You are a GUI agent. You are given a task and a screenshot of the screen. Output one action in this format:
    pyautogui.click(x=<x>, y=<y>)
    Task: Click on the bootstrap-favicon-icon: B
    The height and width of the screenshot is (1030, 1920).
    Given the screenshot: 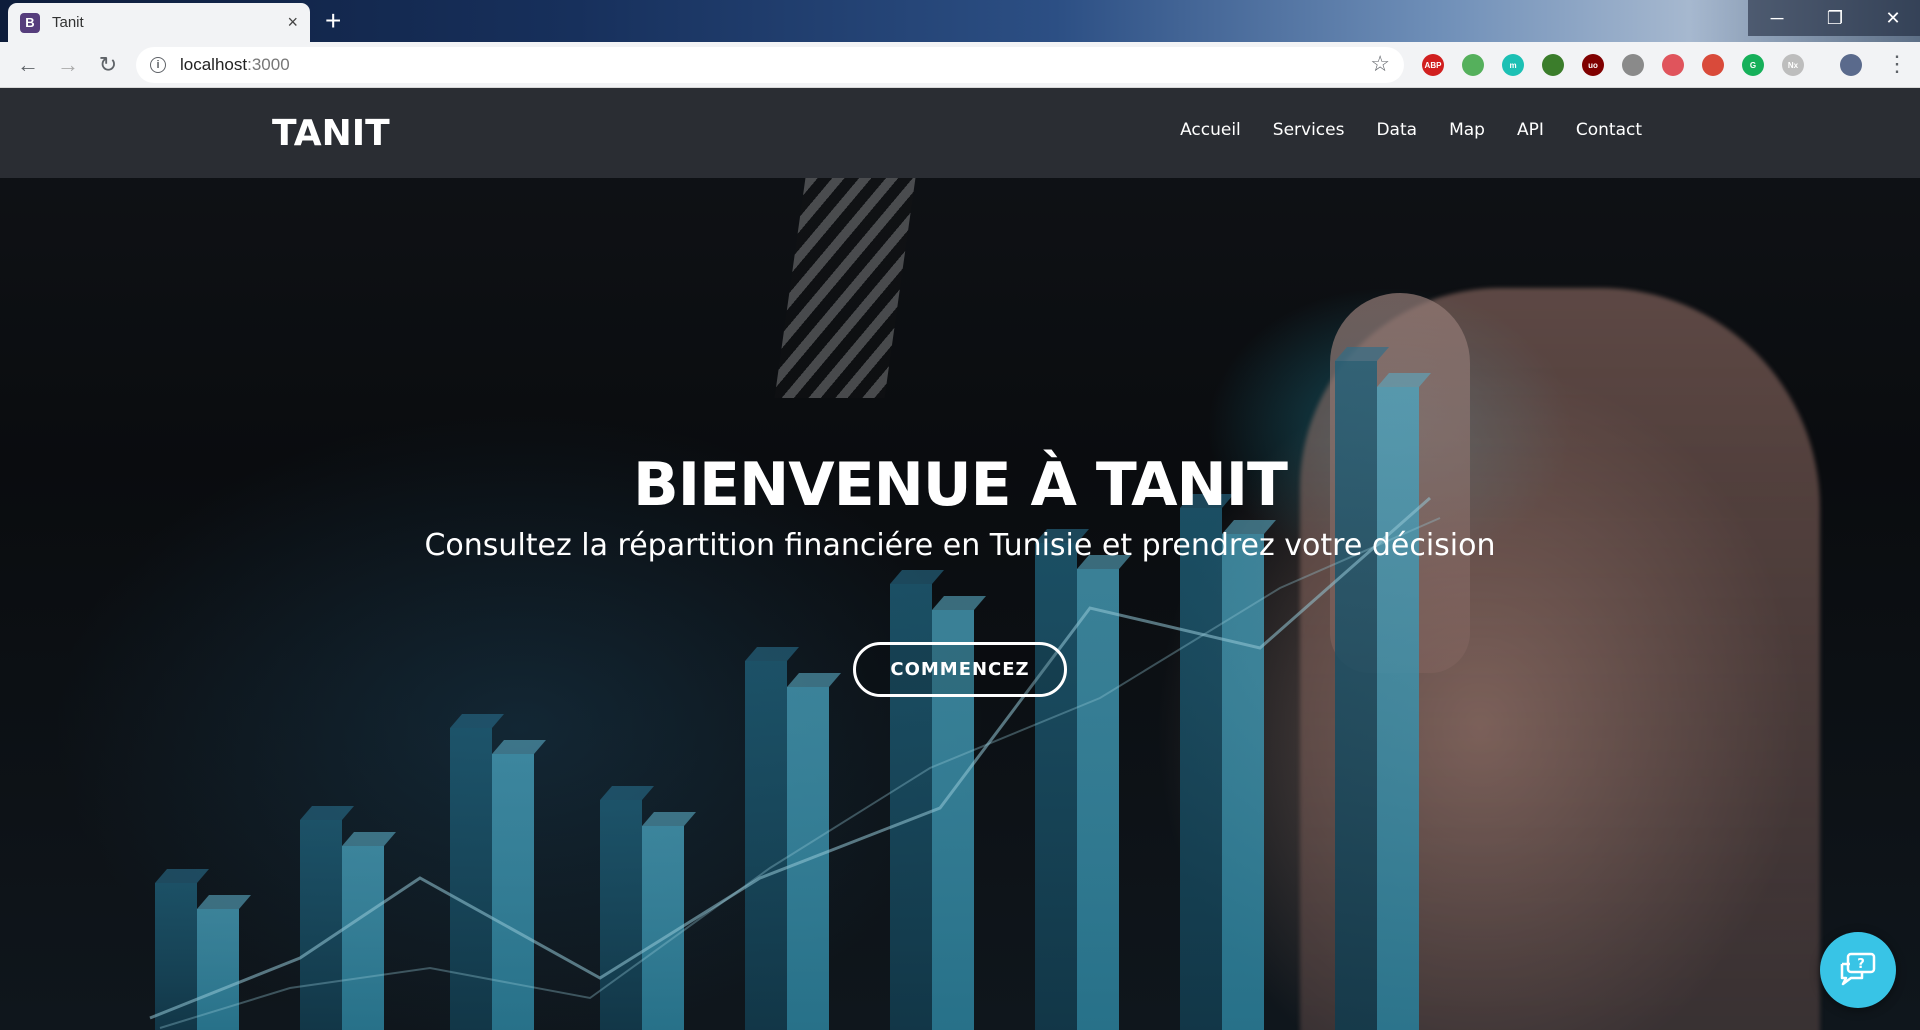 What is the action you would take?
    pyautogui.click(x=30, y=22)
    